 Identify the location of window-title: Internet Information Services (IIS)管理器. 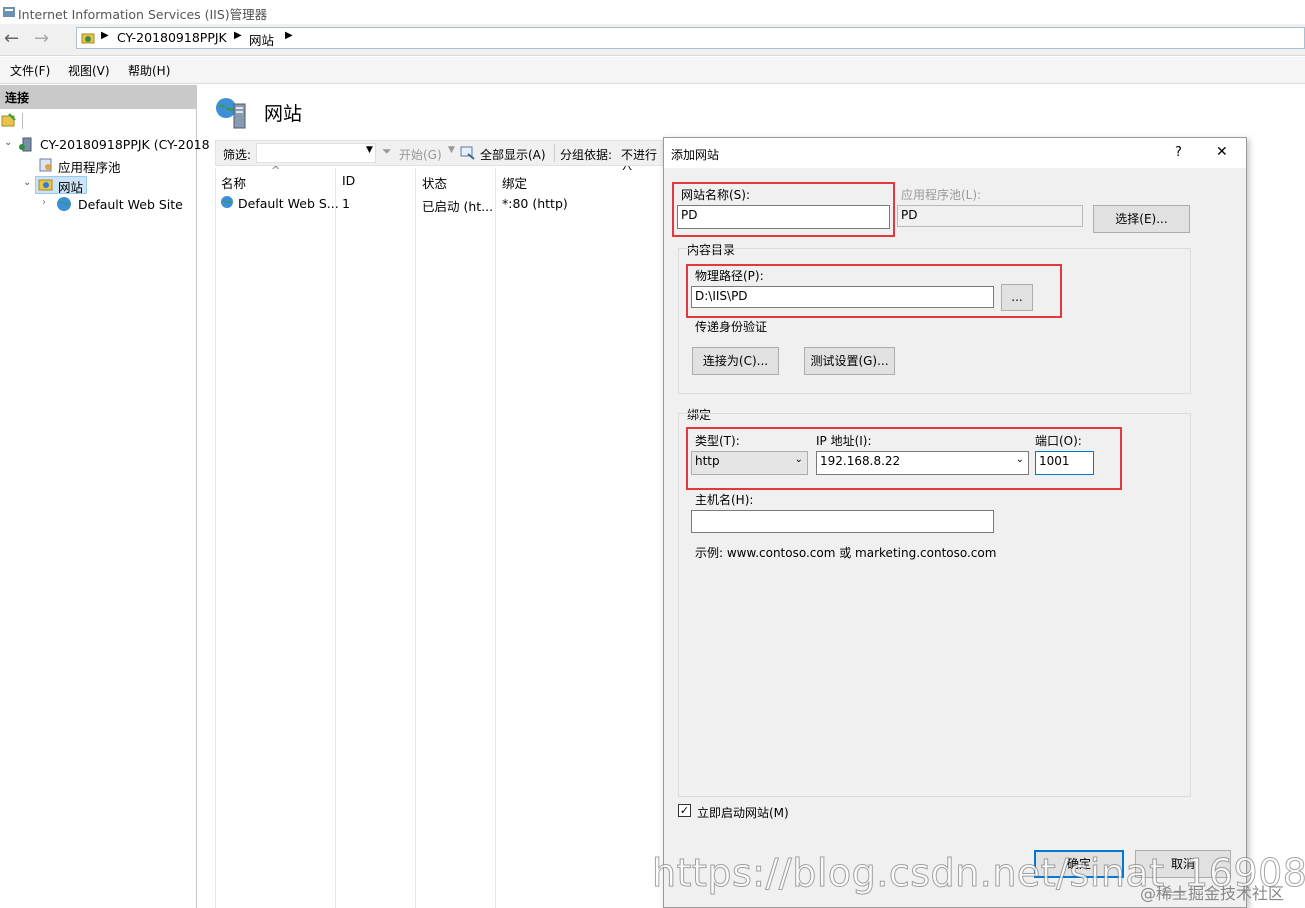
(143, 14).